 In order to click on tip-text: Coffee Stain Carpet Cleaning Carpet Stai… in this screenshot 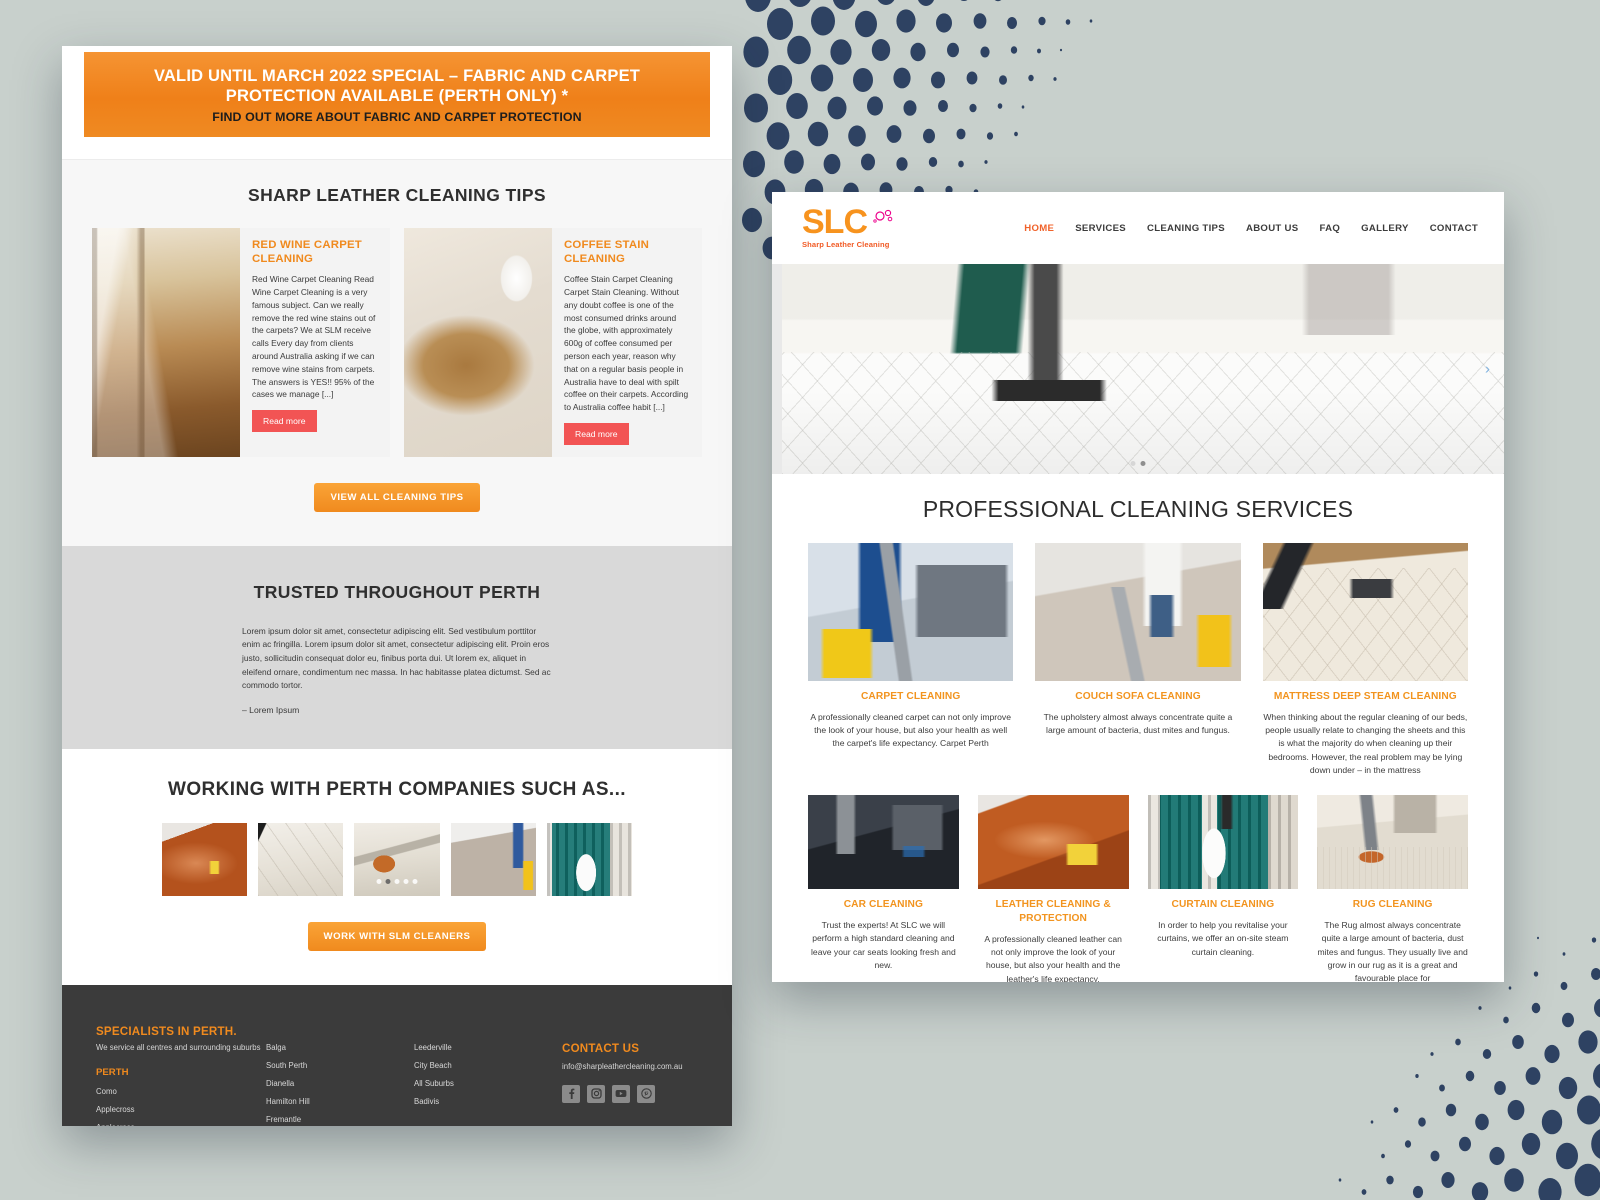, I will do `click(626, 343)`.